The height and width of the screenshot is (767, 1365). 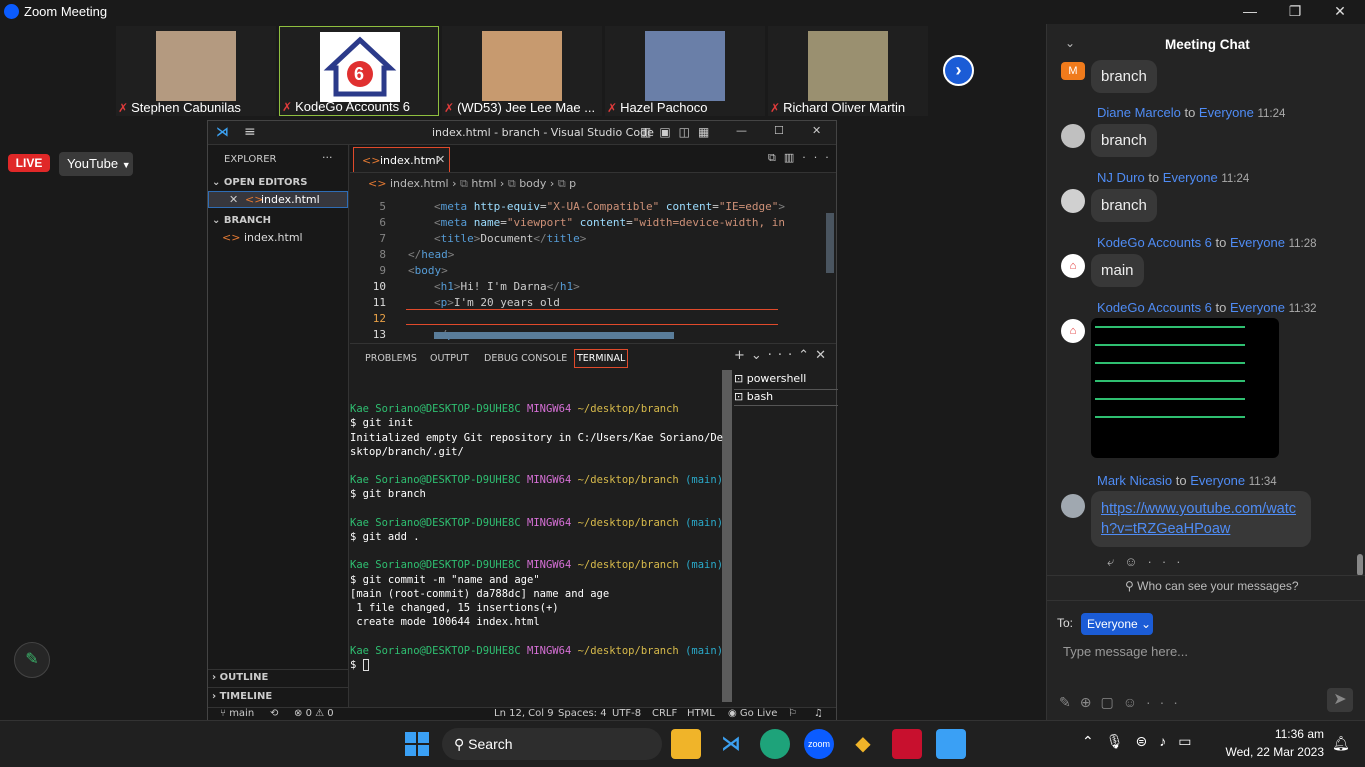 I want to click on open-editors-section: ⌄ OPEN EDITORS, so click(x=259, y=182).